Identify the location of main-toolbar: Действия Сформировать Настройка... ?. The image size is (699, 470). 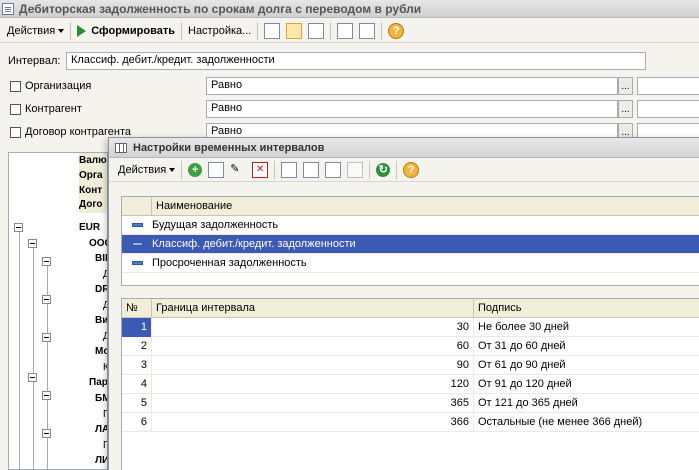
(349, 31).